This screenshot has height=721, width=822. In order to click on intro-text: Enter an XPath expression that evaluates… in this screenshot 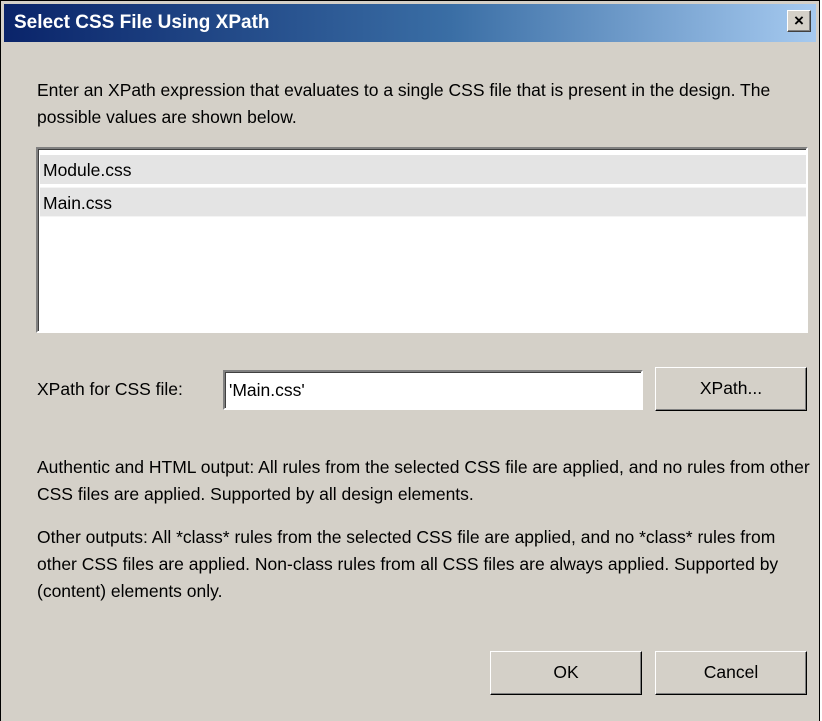, I will do `click(404, 103)`.